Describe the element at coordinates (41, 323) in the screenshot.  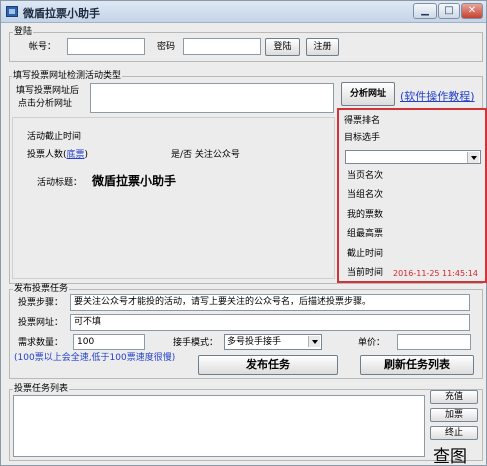
I see `task-url-label: 投票网址：` at that location.